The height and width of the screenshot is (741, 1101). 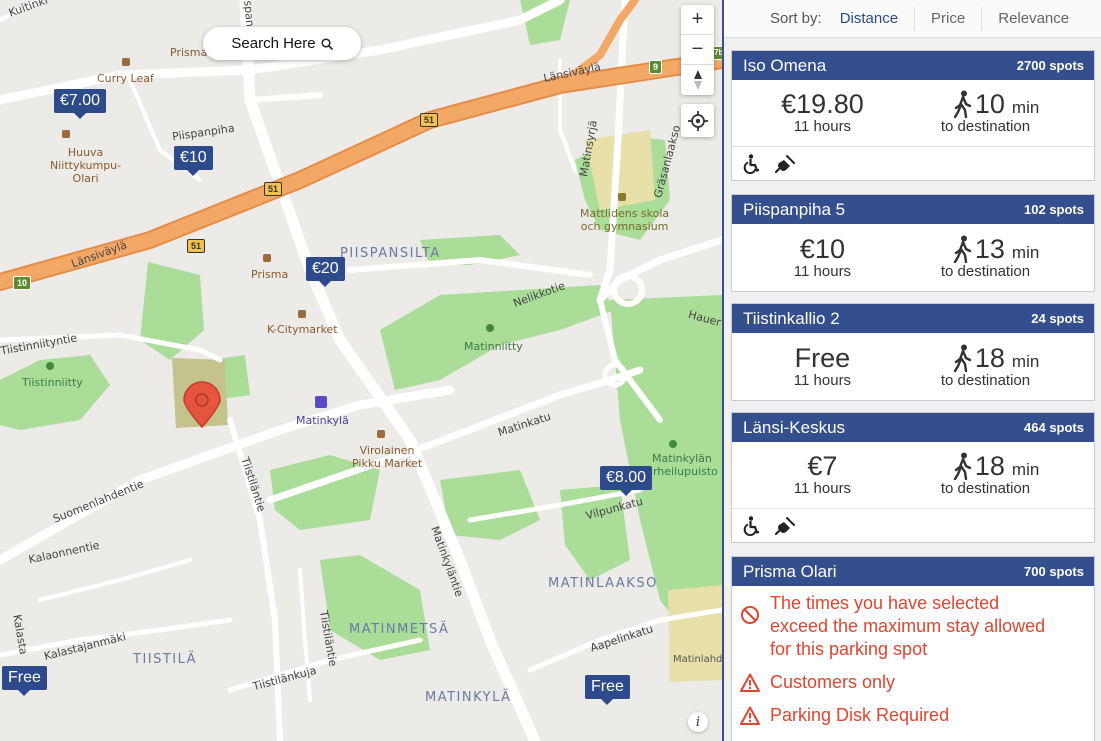 What do you see at coordinates (603, 583) in the screenshot?
I see `map-label-matinlaakso: MATINLAAKSO` at bounding box center [603, 583].